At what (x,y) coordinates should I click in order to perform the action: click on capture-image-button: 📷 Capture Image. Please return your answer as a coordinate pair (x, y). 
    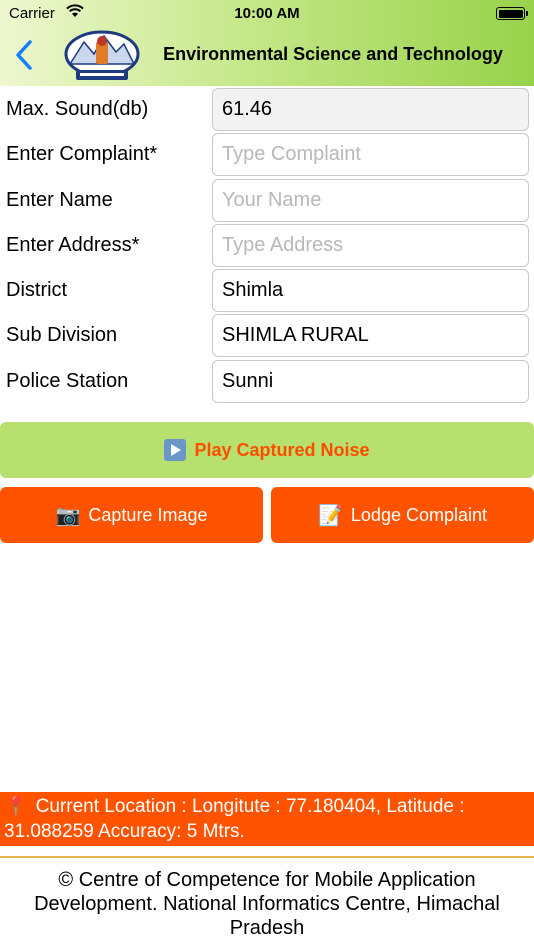
    Looking at the image, I should click on (131, 515).